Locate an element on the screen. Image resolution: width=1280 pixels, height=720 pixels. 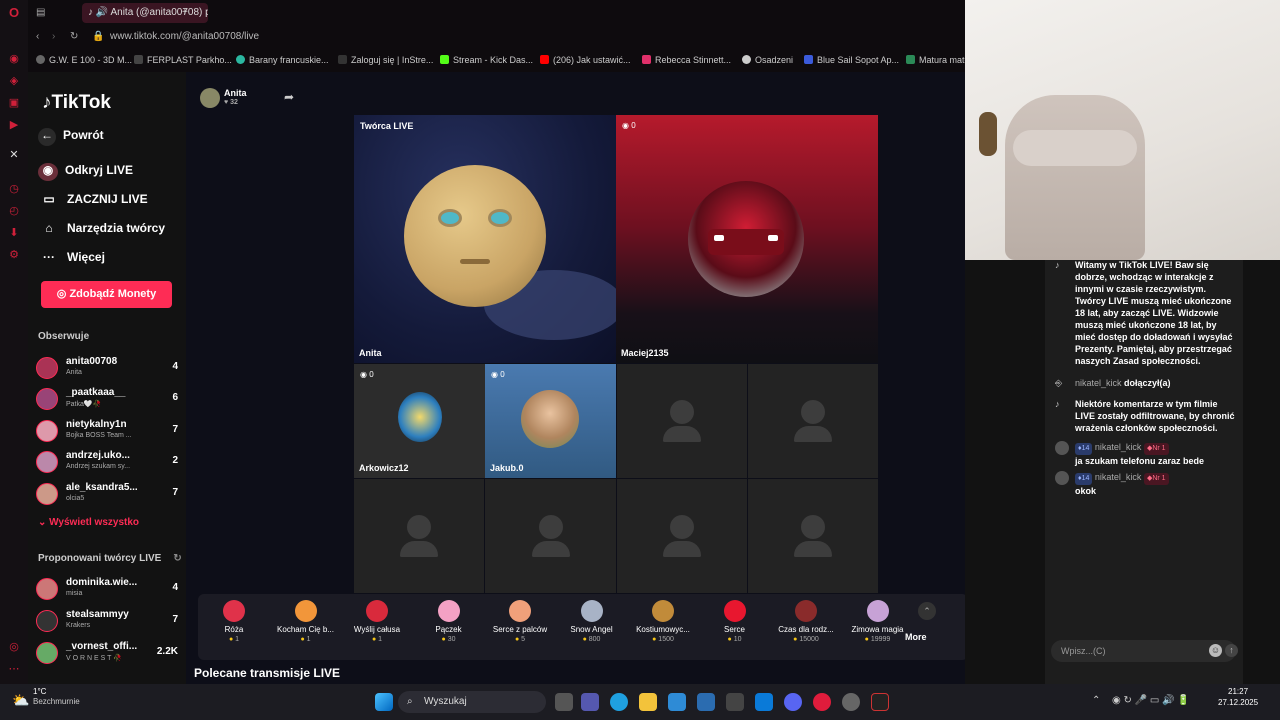
task-view-icon is located at coordinates (564, 702).